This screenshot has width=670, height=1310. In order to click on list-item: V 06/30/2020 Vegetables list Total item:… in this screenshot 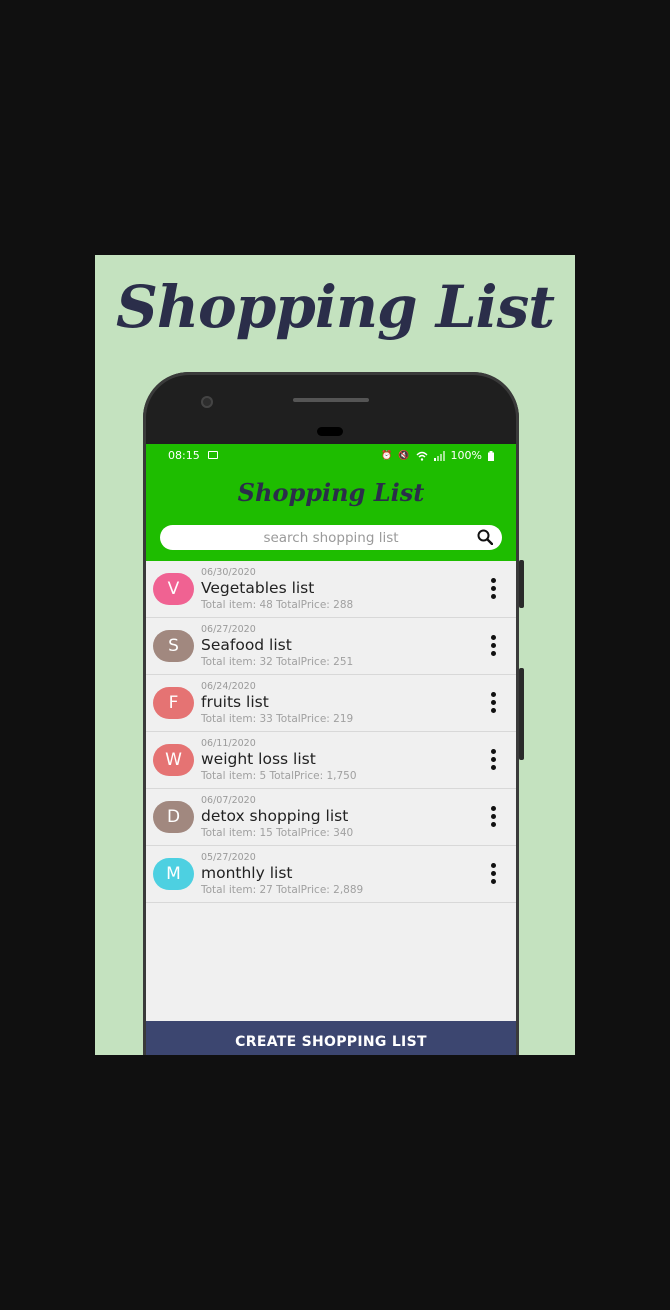, I will do `click(331, 589)`.